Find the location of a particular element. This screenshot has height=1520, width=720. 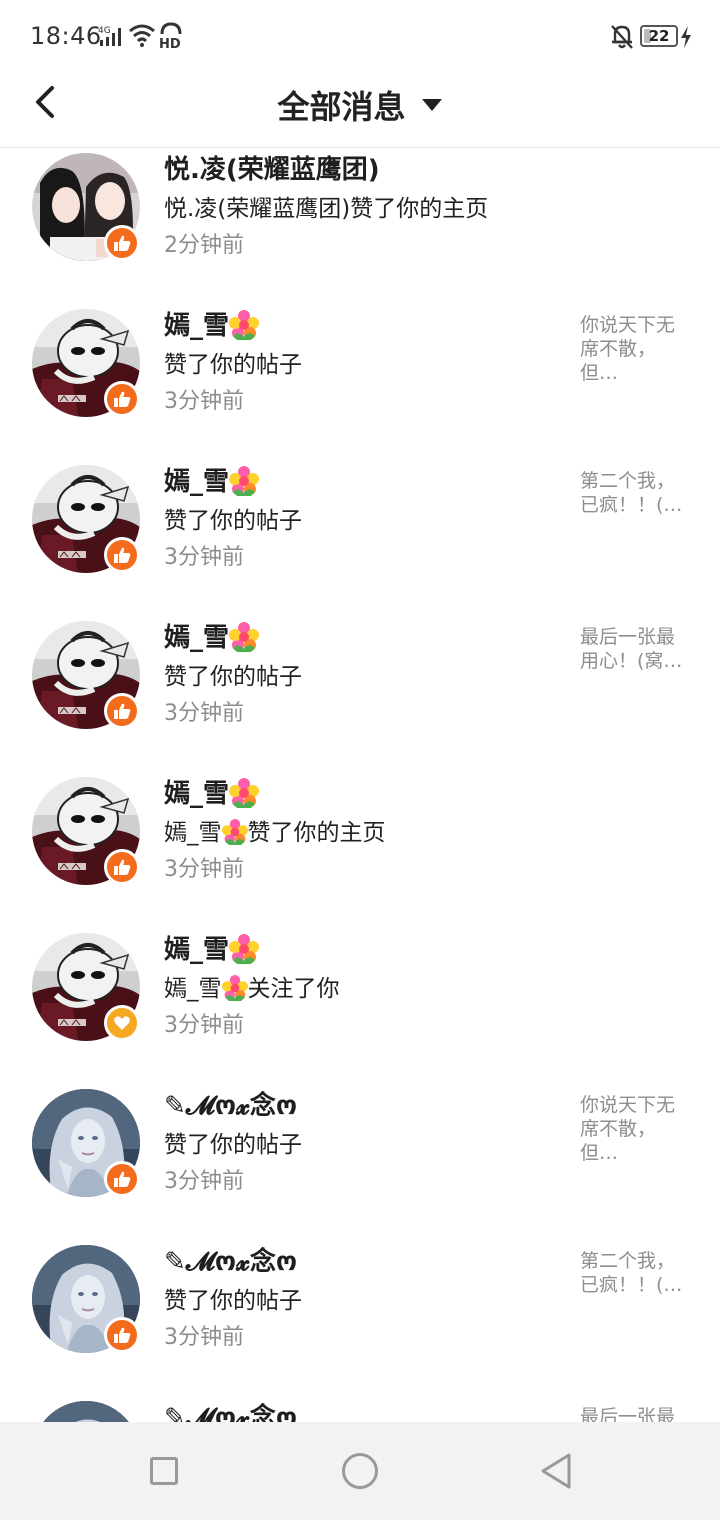

circle-icon is located at coordinates (360, 1471).